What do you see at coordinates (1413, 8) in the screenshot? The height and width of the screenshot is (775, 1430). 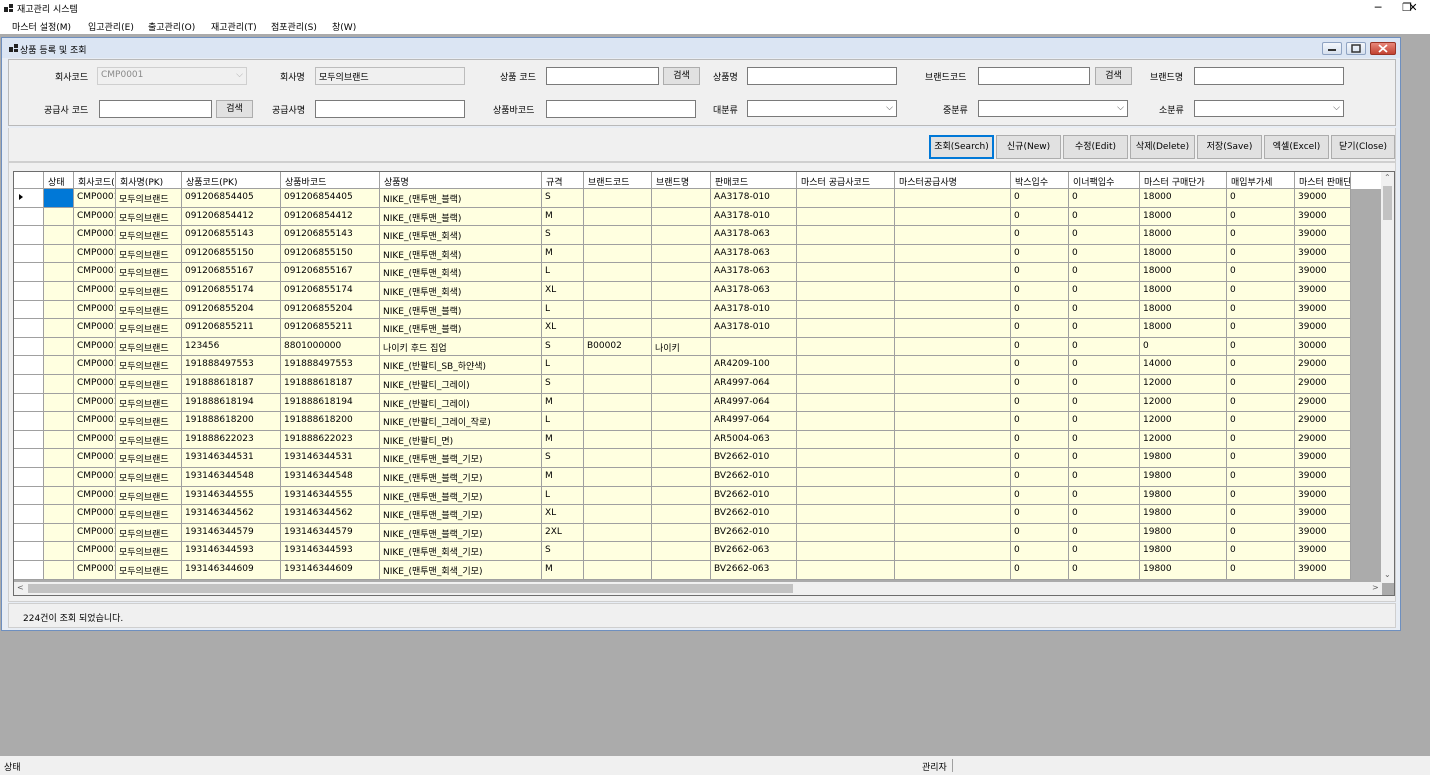 I see `close-window-button: ✕` at bounding box center [1413, 8].